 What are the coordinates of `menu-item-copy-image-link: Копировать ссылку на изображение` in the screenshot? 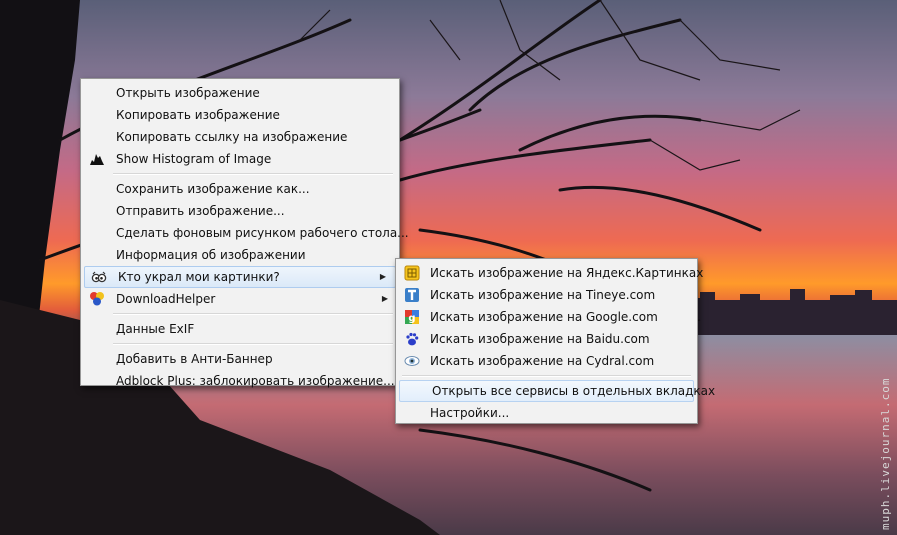 It's located at (240, 137).